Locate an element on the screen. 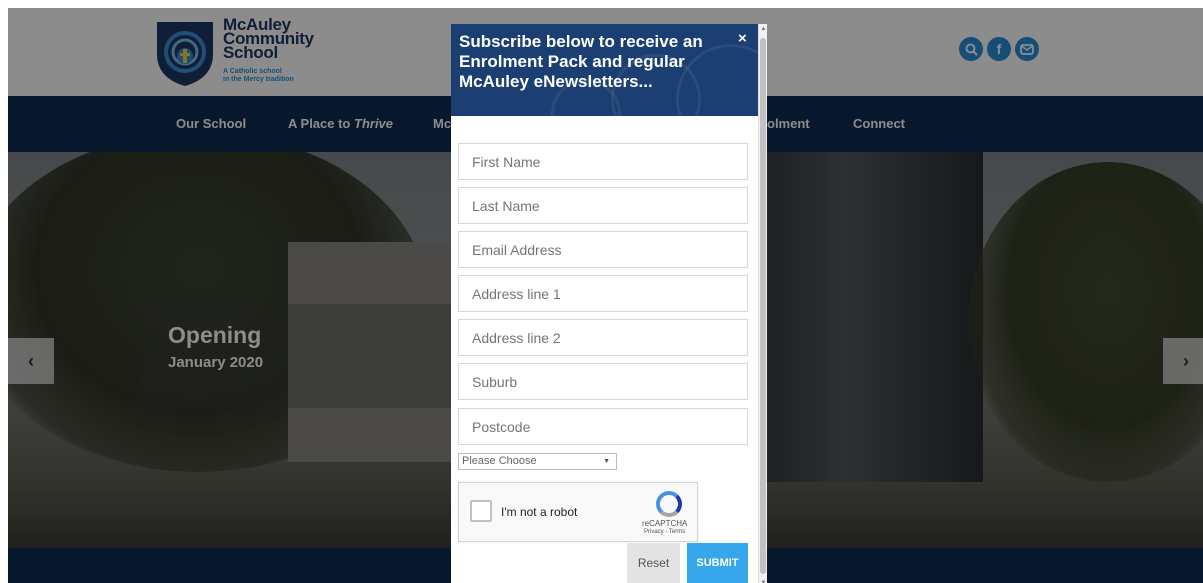 Image resolution: width=1203 pixels, height=583 pixels. choice-select: Please Choose ▼ is located at coordinates (537, 461).